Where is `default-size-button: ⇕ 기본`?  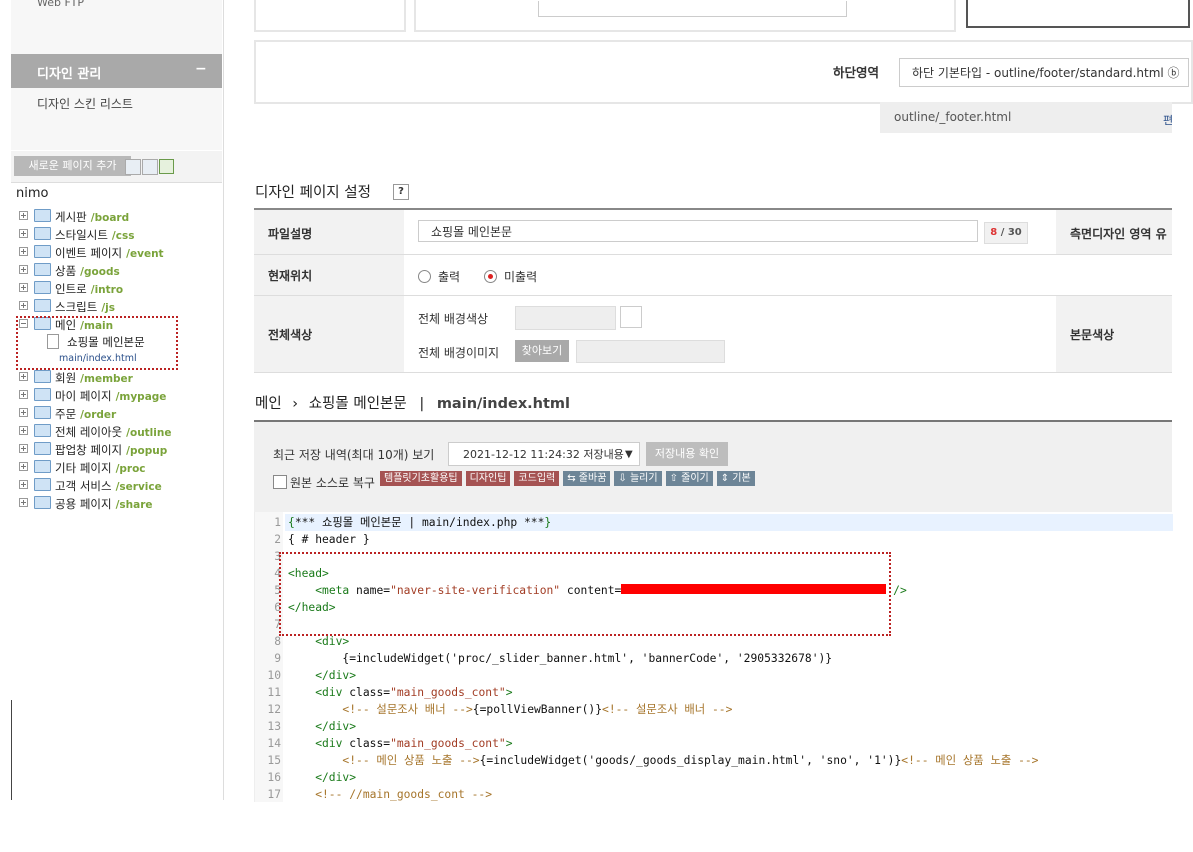 default-size-button: ⇕ 기본 is located at coordinates (735, 478).